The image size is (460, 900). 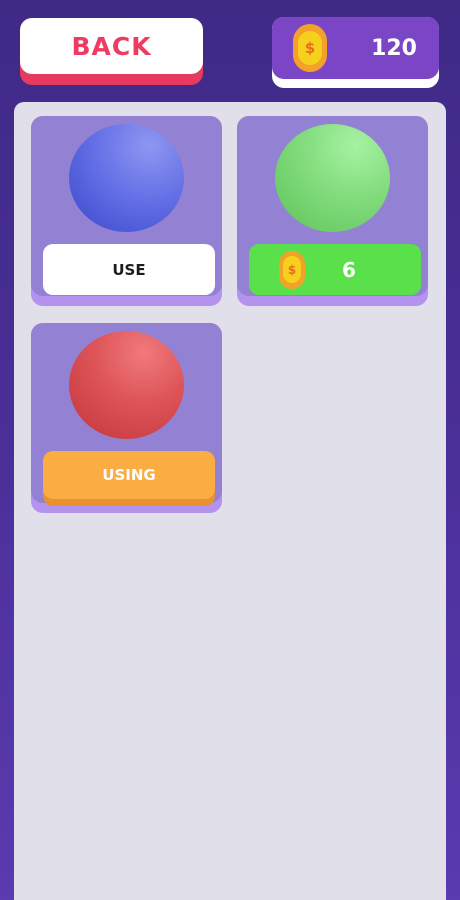 What do you see at coordinates (129, 475) in the screenshot?
I see `using-button-label: USING` at bounding box center [129, 475].